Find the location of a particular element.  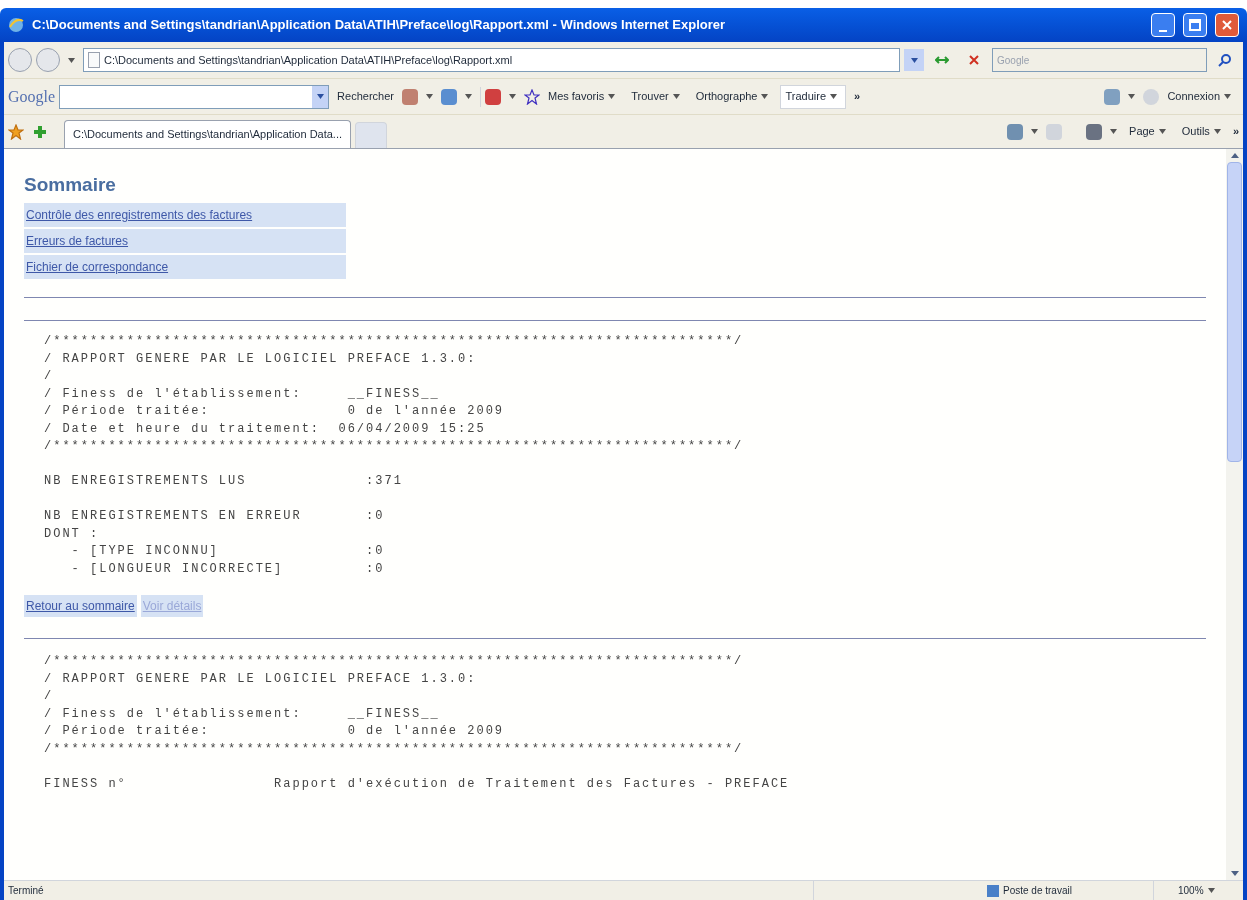

close-button is located at coordinates (1227, 25).